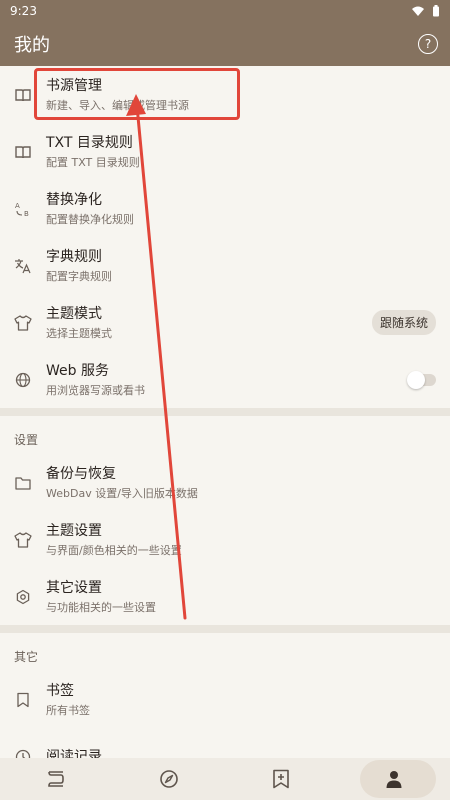 Image resolution: width=450 pixels, height=800 pixels. Describe the element at coordinates (225, 44) in the screenshot. I see `app-bar: 我的 ?` at that location.